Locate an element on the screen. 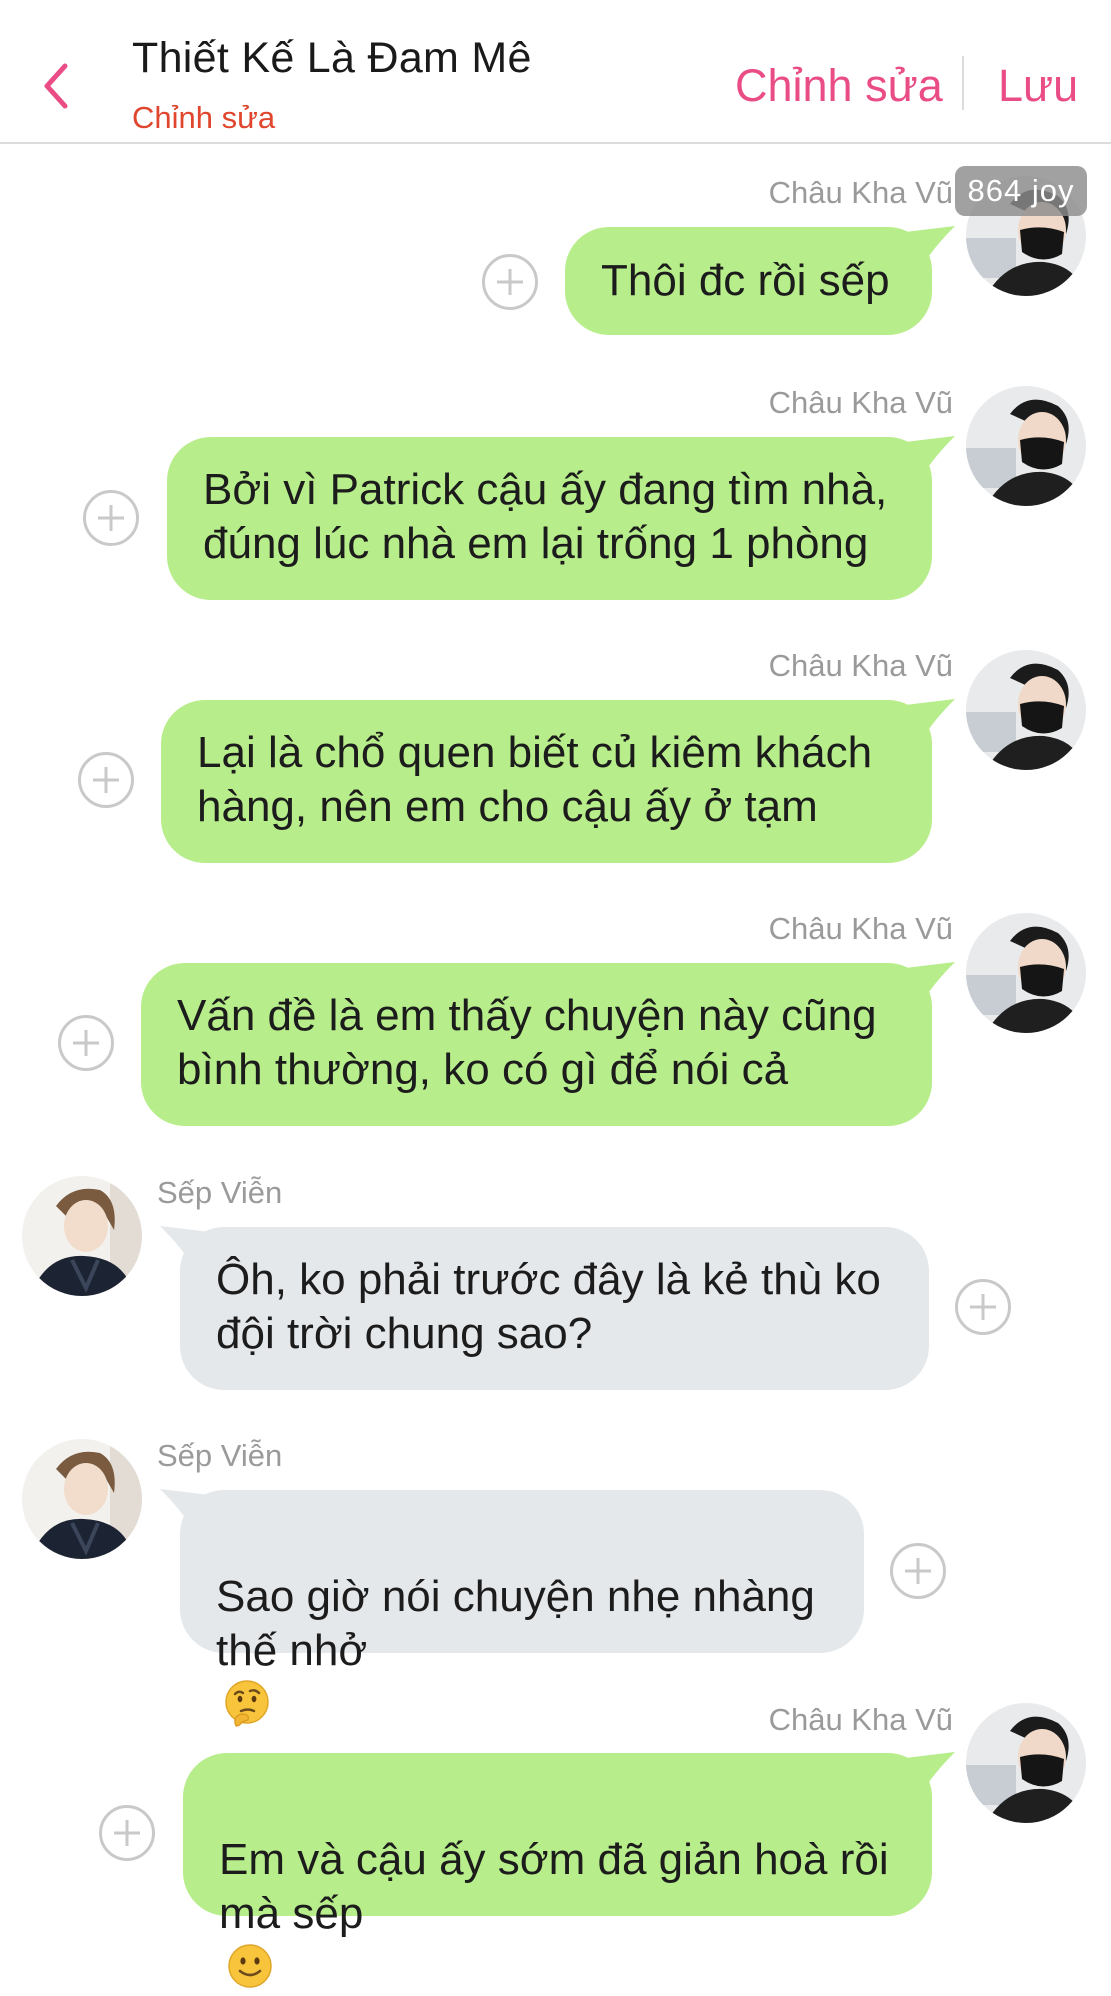 Image resolution: width=1111 pixels, height=1996 pixels. message-bubble: Em và cậu ấy sớm đã giản hoà rồi mà sếp is located at coordinates (557, 1870).